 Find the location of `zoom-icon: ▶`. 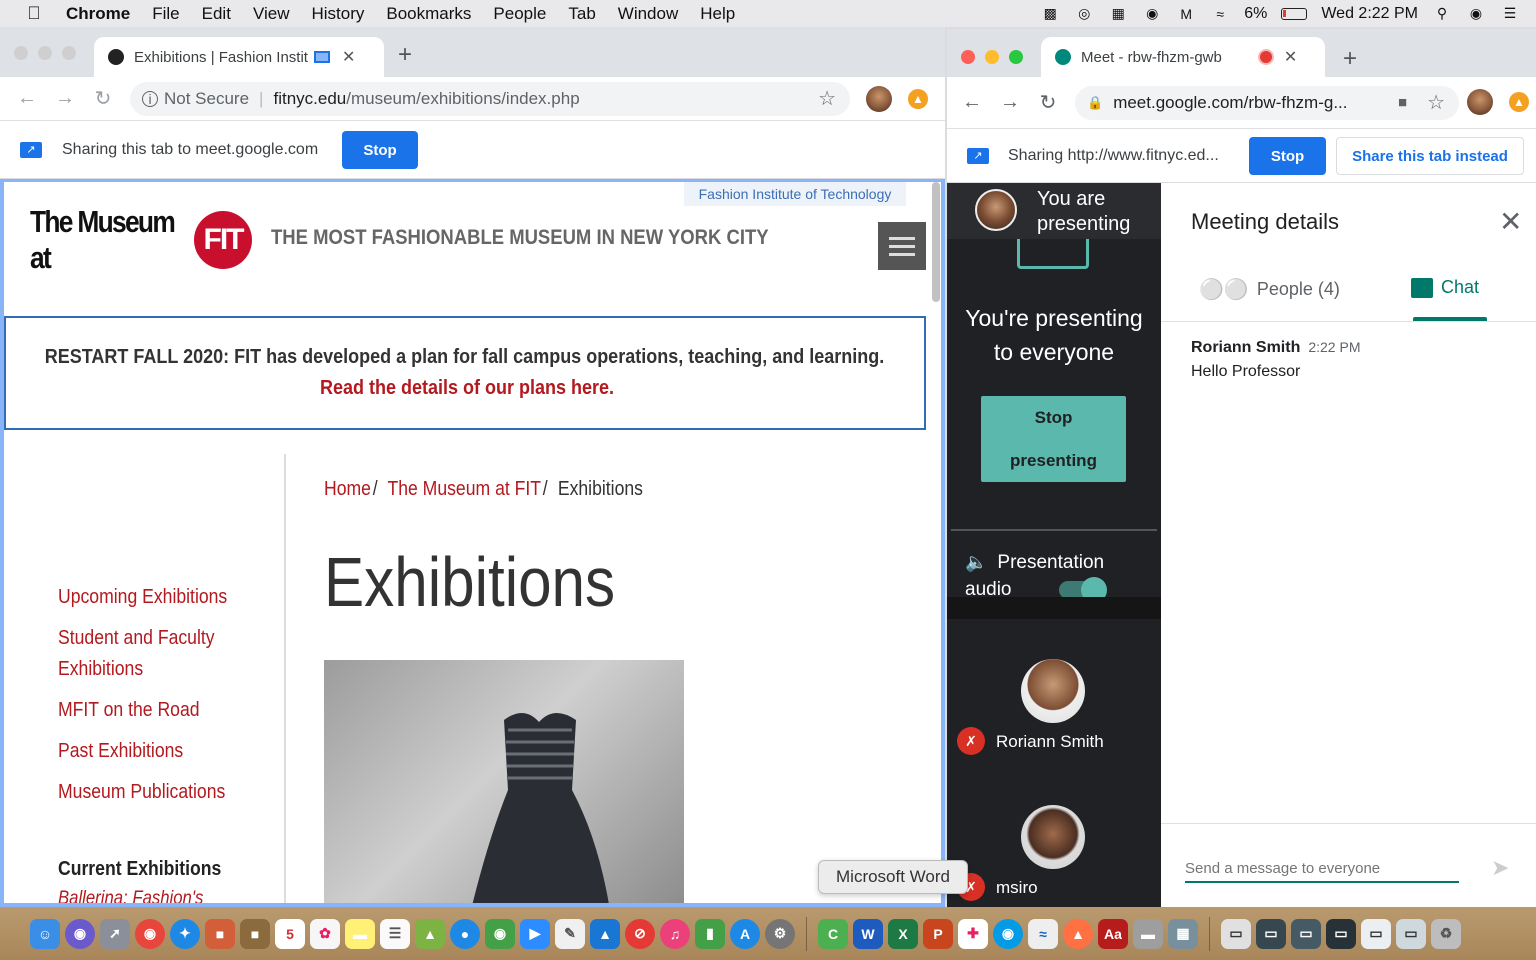

zoom-icon: ▶ is located at coordinates (535, 933).